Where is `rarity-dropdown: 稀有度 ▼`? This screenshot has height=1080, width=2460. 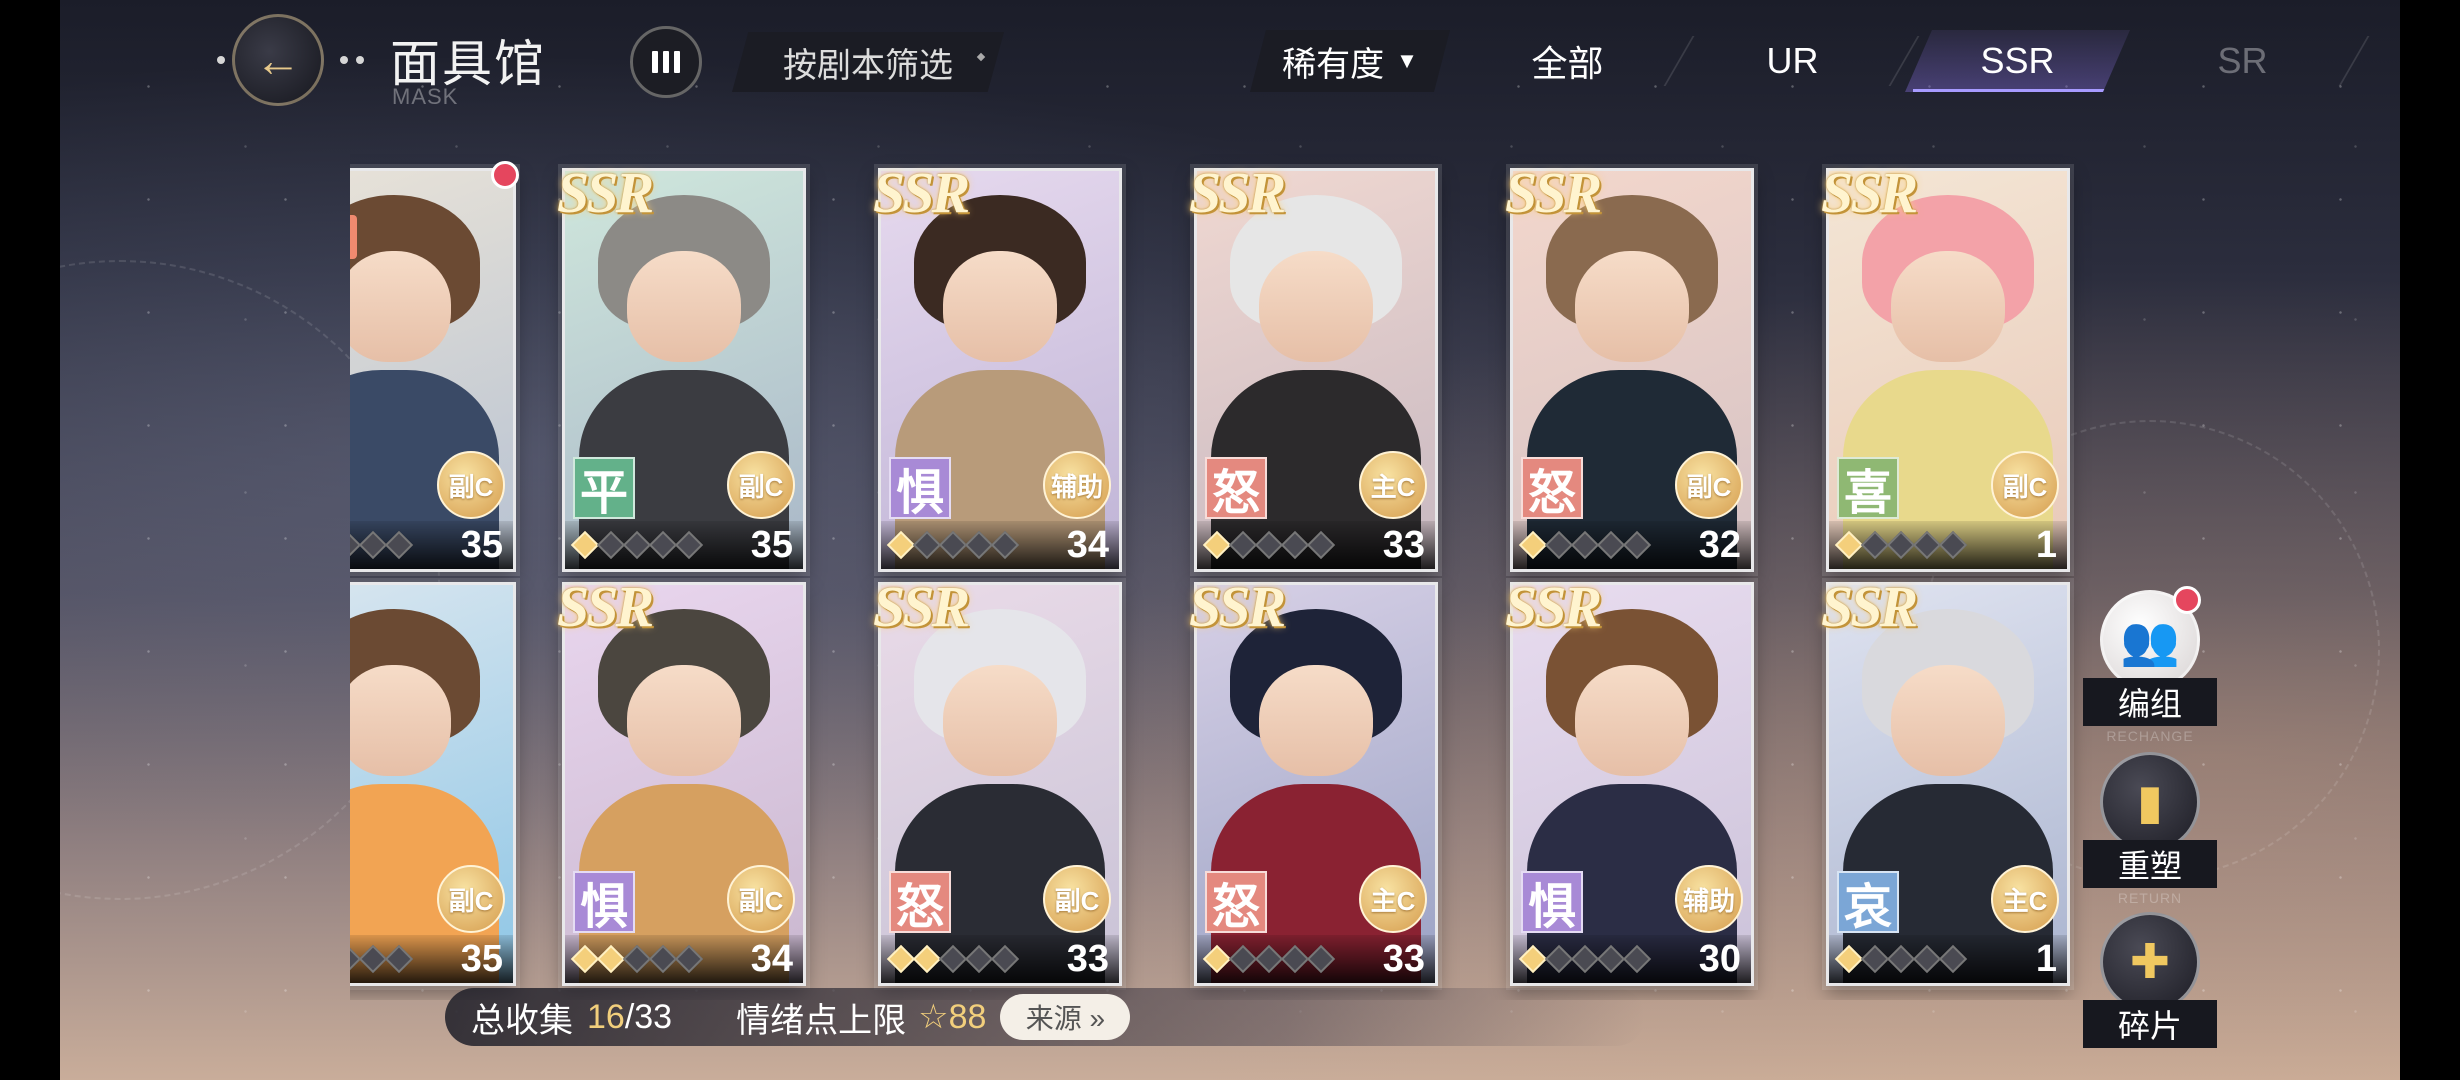
rarity-dropdown: 稀有度 ▼ is located at coordinates (1350, 61).